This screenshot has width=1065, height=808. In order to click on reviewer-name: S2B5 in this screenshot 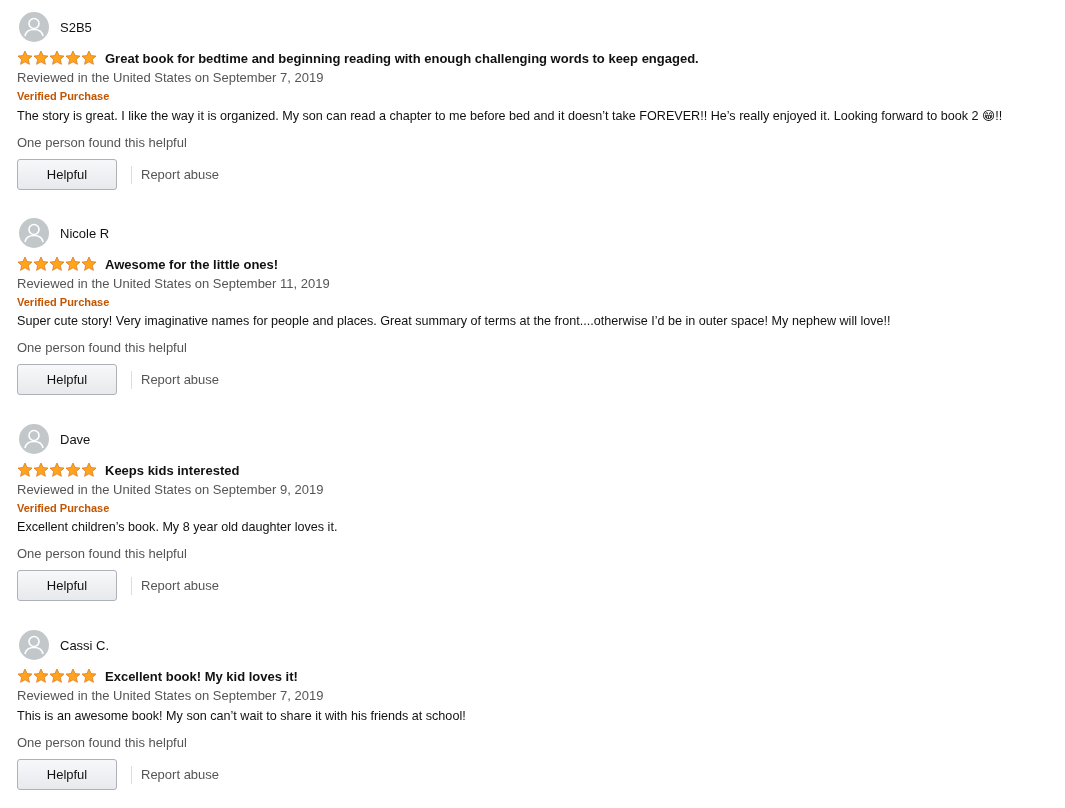, I will do `click(76, 27)`.